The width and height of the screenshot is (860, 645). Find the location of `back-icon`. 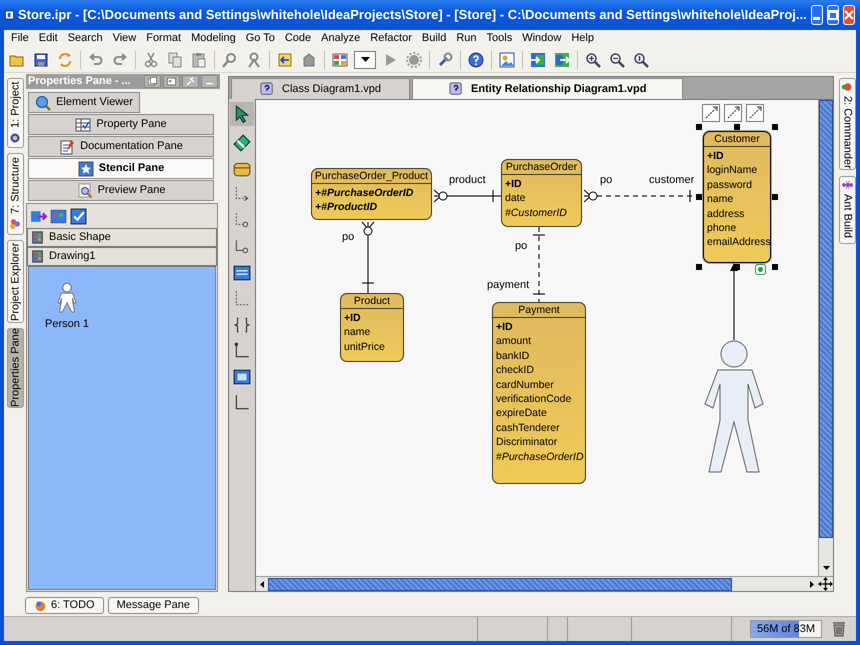

back-icon is located at coordinates (285, 60).